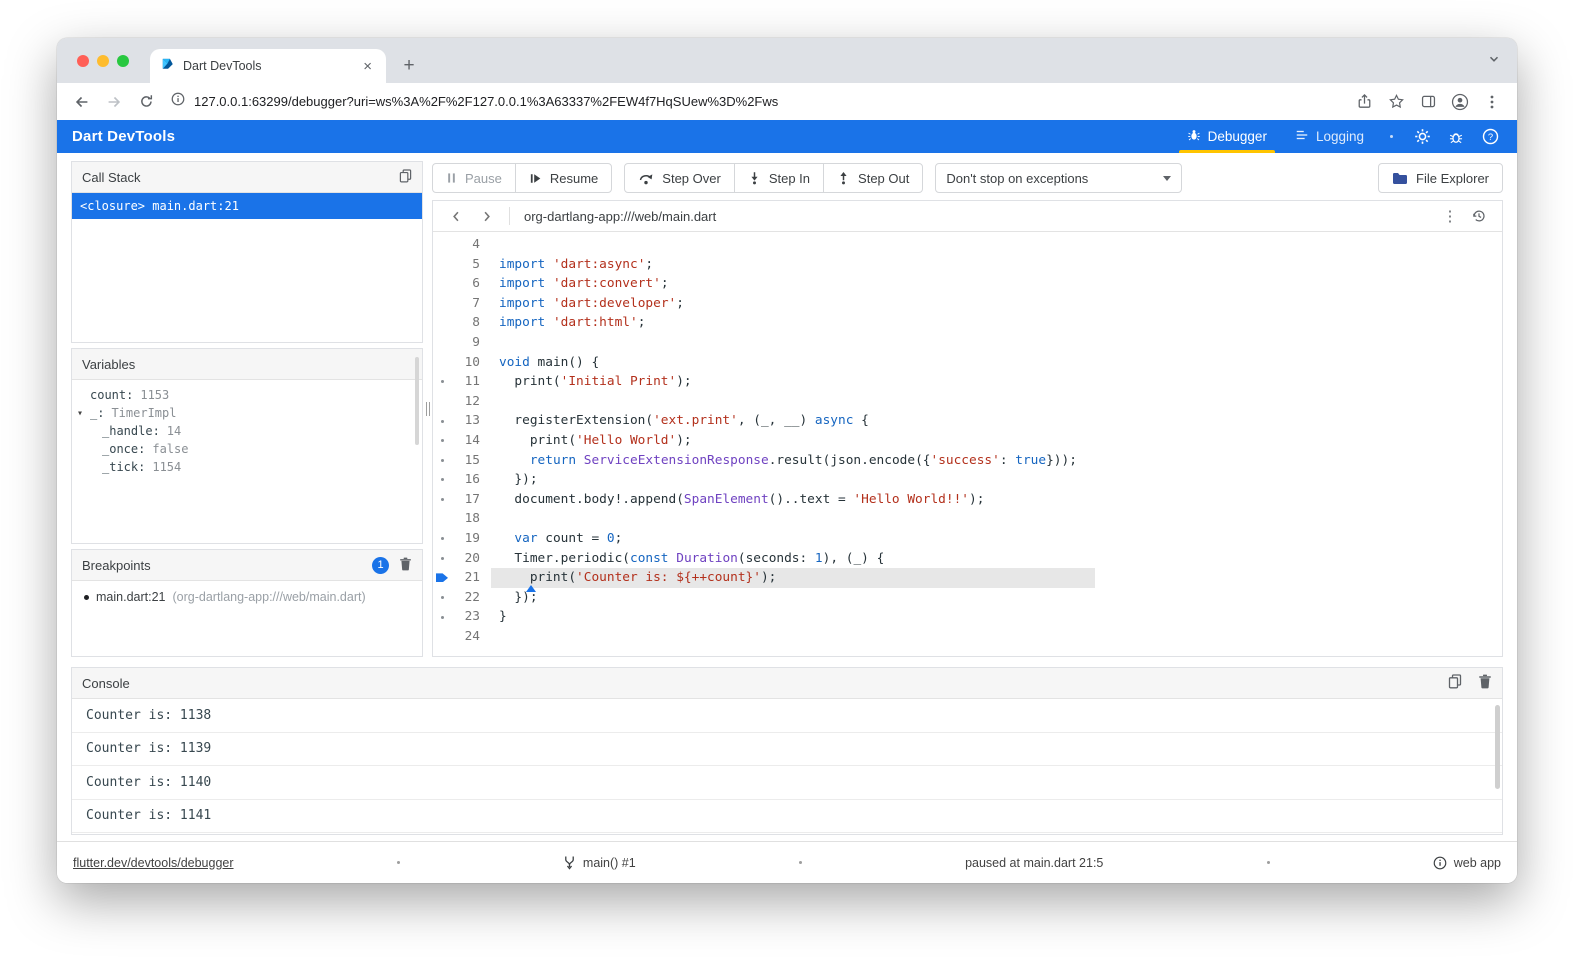  I want to click on share-icon, so click(1364, 102).